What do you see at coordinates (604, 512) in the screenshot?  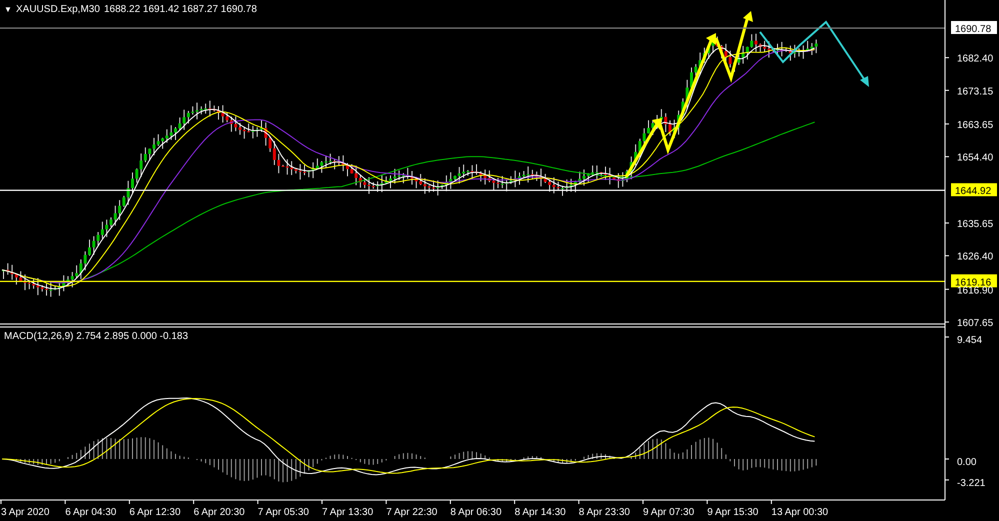 I see `time-axis-label: 8 Apr 23:30` at bounding box center [604, 512].